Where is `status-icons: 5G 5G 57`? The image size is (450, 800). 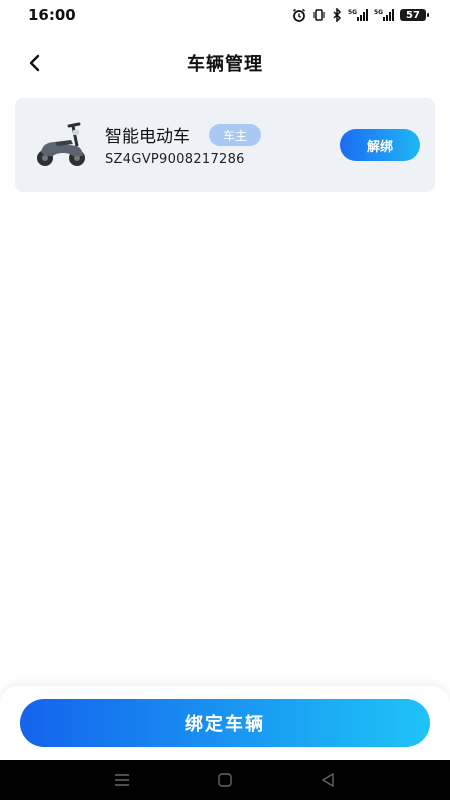
status-icons: 5G 5G 57 is located at coordinates (360, 15).